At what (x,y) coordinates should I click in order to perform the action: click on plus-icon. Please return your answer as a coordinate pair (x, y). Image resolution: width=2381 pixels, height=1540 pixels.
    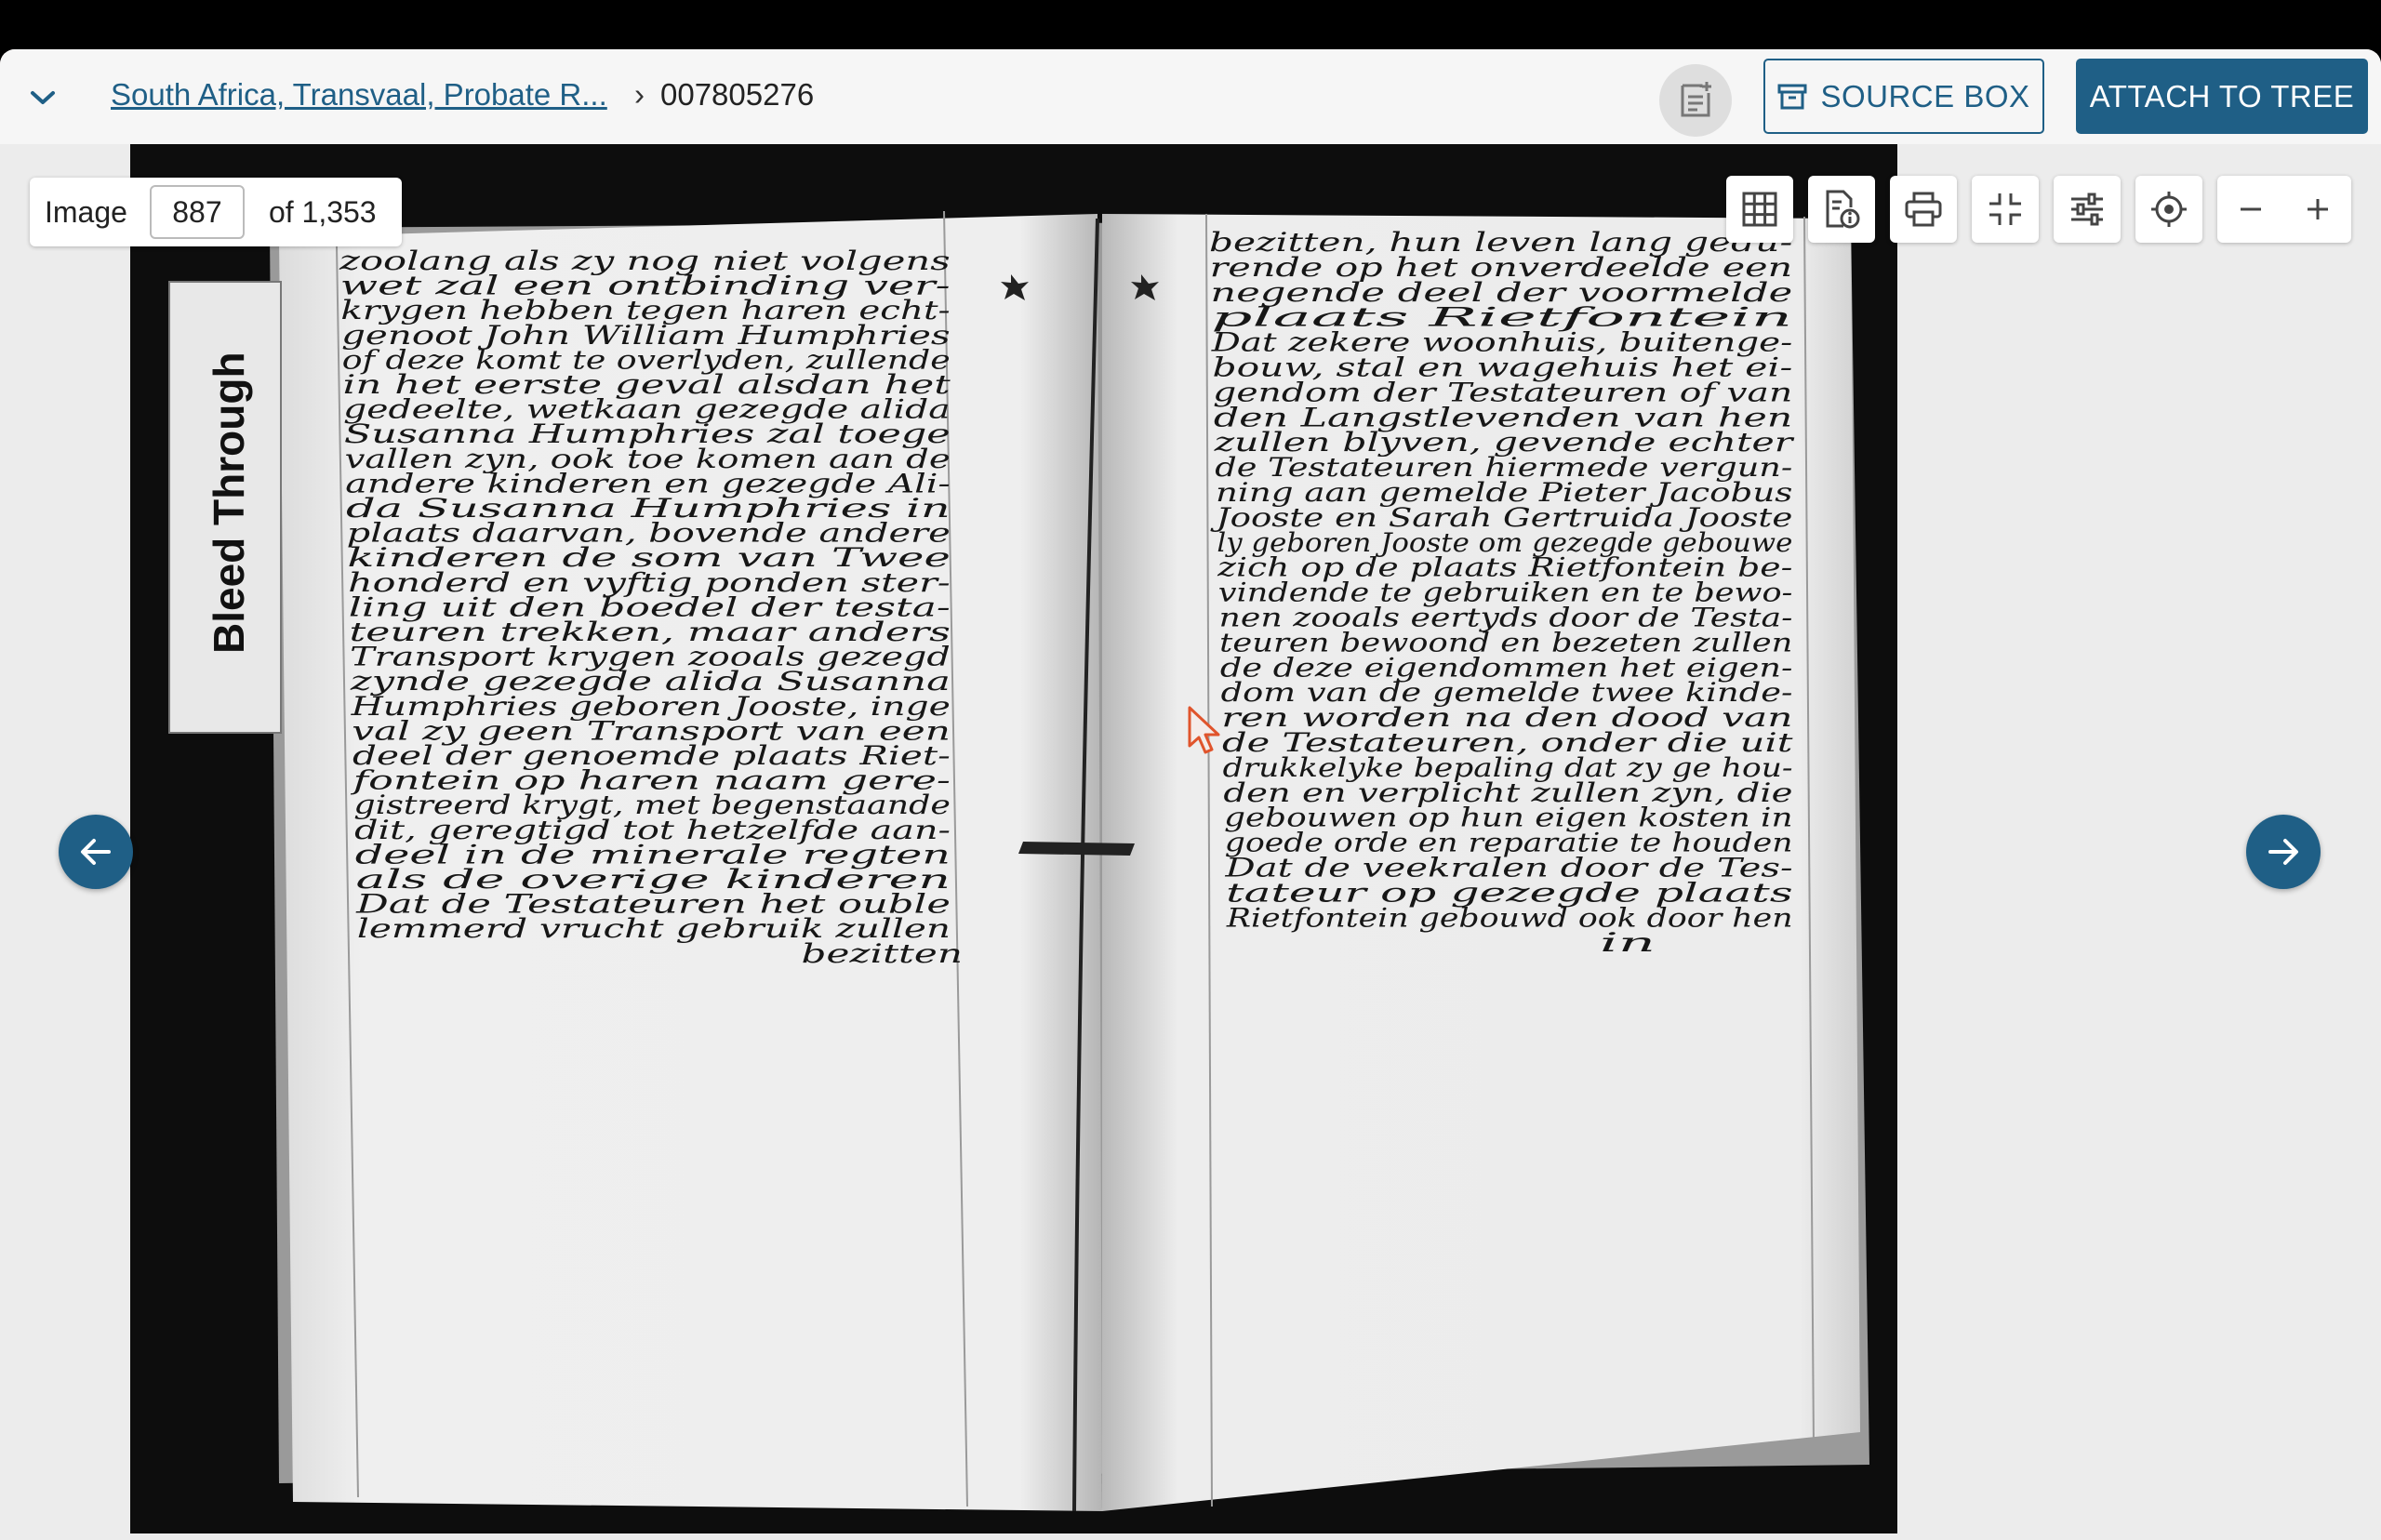
    Looking at the image, I should click on (2318, 209).